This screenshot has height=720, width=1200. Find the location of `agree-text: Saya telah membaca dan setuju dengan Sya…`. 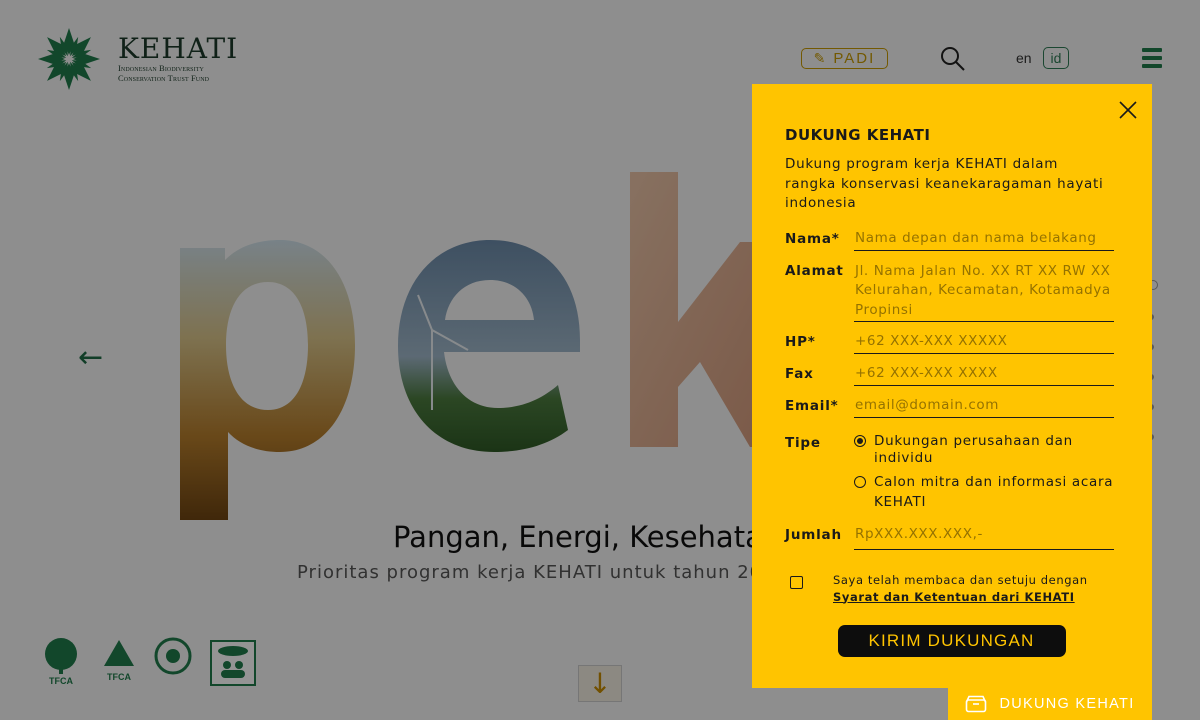

agree-text: Saya telah membaca dan setuju dengan Sya… is located at coordinates (960, 589).